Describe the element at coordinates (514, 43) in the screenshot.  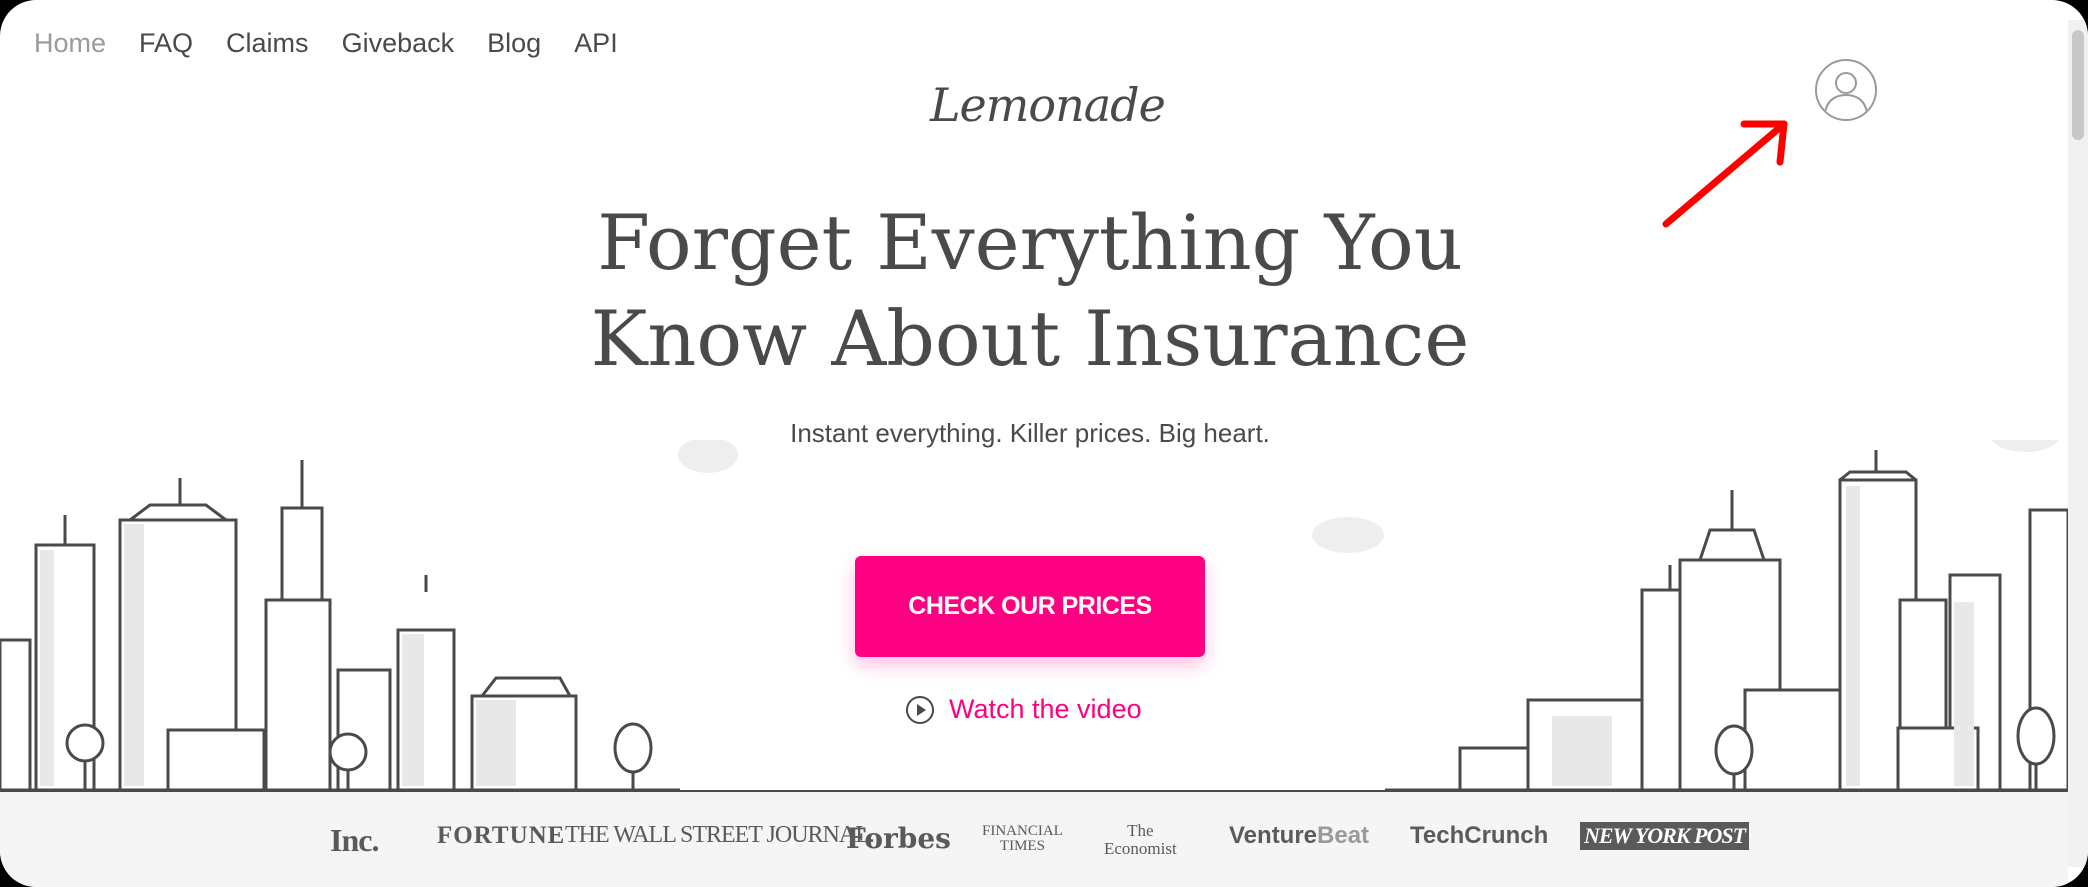
I see `nav-blog-link: Blog` at that location.